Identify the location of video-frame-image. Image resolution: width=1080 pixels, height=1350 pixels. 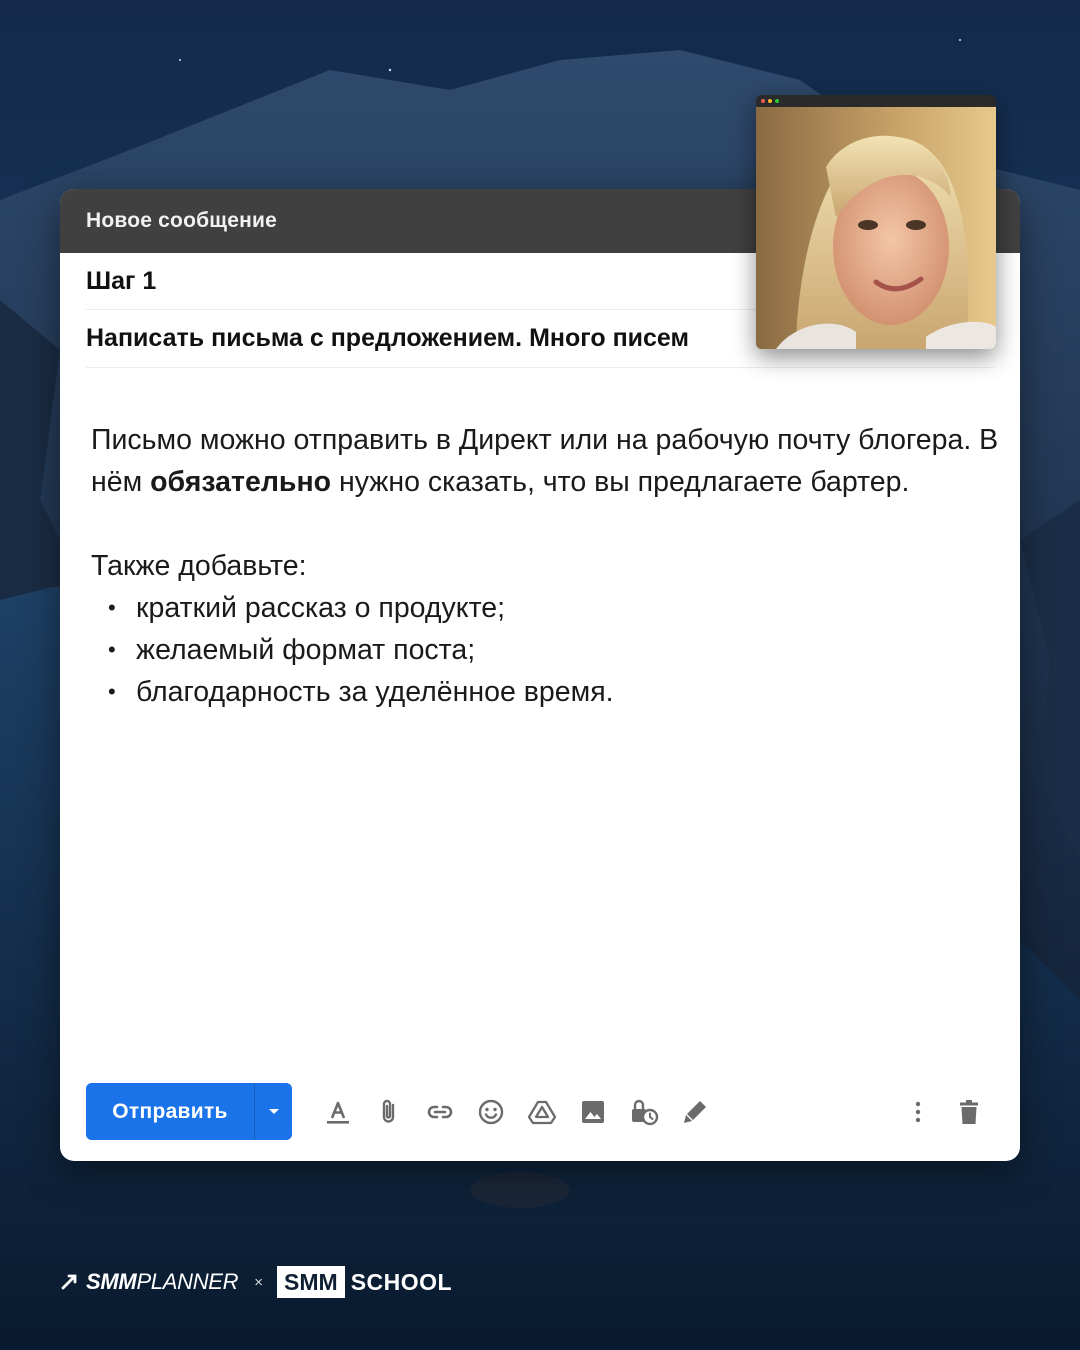
(876, 228).